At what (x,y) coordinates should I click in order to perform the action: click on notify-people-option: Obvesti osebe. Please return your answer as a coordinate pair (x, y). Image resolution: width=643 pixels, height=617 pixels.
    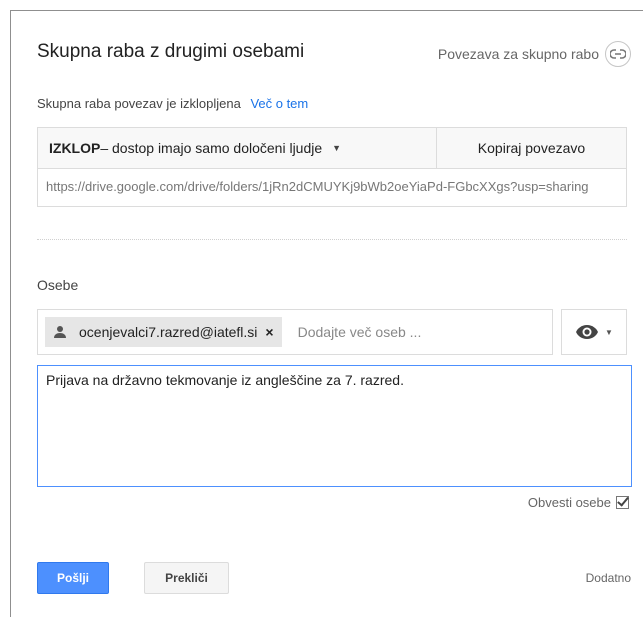
    Looking at the image, I should click on (578, 502).